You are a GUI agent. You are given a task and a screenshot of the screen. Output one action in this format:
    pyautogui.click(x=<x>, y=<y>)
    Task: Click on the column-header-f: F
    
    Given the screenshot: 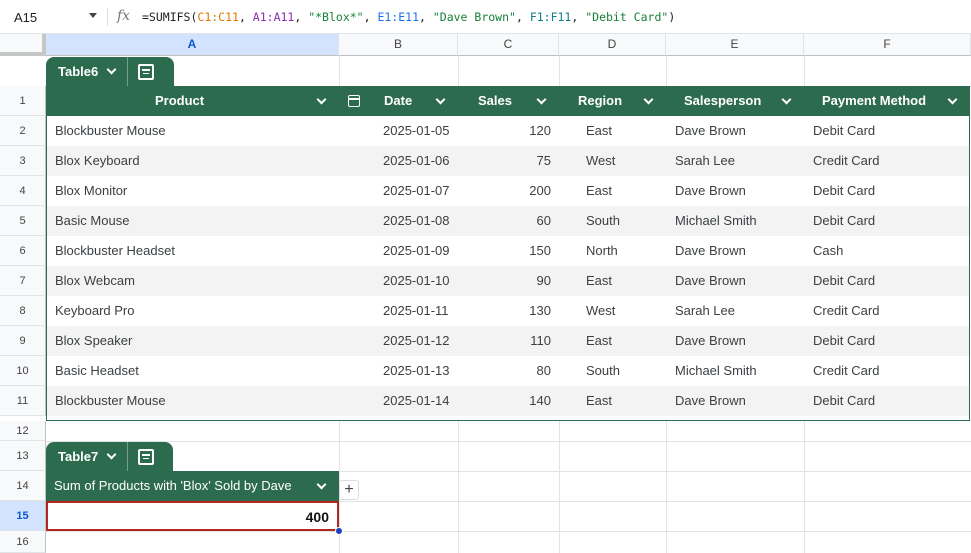 What is the action you would take?
    pyautogui.click(x=887, y=45)
    